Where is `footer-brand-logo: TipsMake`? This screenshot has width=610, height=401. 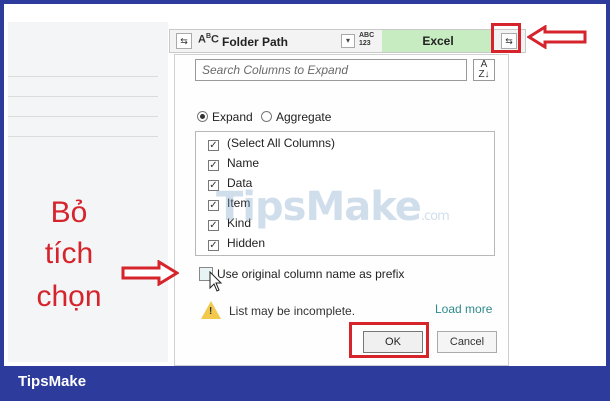 footer-brand-logo: TipsMake is located at coordinates (52, 381).